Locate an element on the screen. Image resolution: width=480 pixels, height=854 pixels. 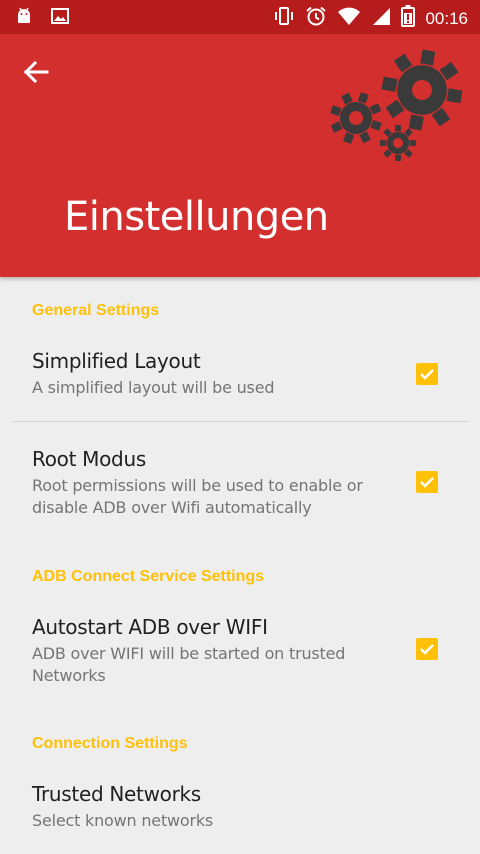
simplified-layout-checkbox is located at coordinates (427, 374).